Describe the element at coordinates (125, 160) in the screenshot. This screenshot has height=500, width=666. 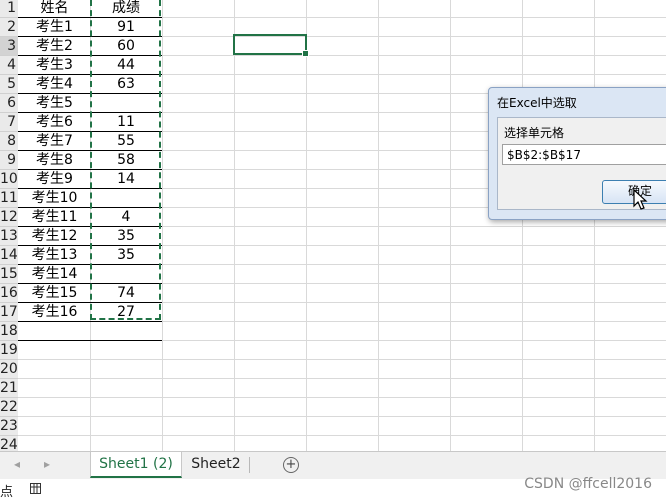
I see `copy-selection-marquee` at that location.